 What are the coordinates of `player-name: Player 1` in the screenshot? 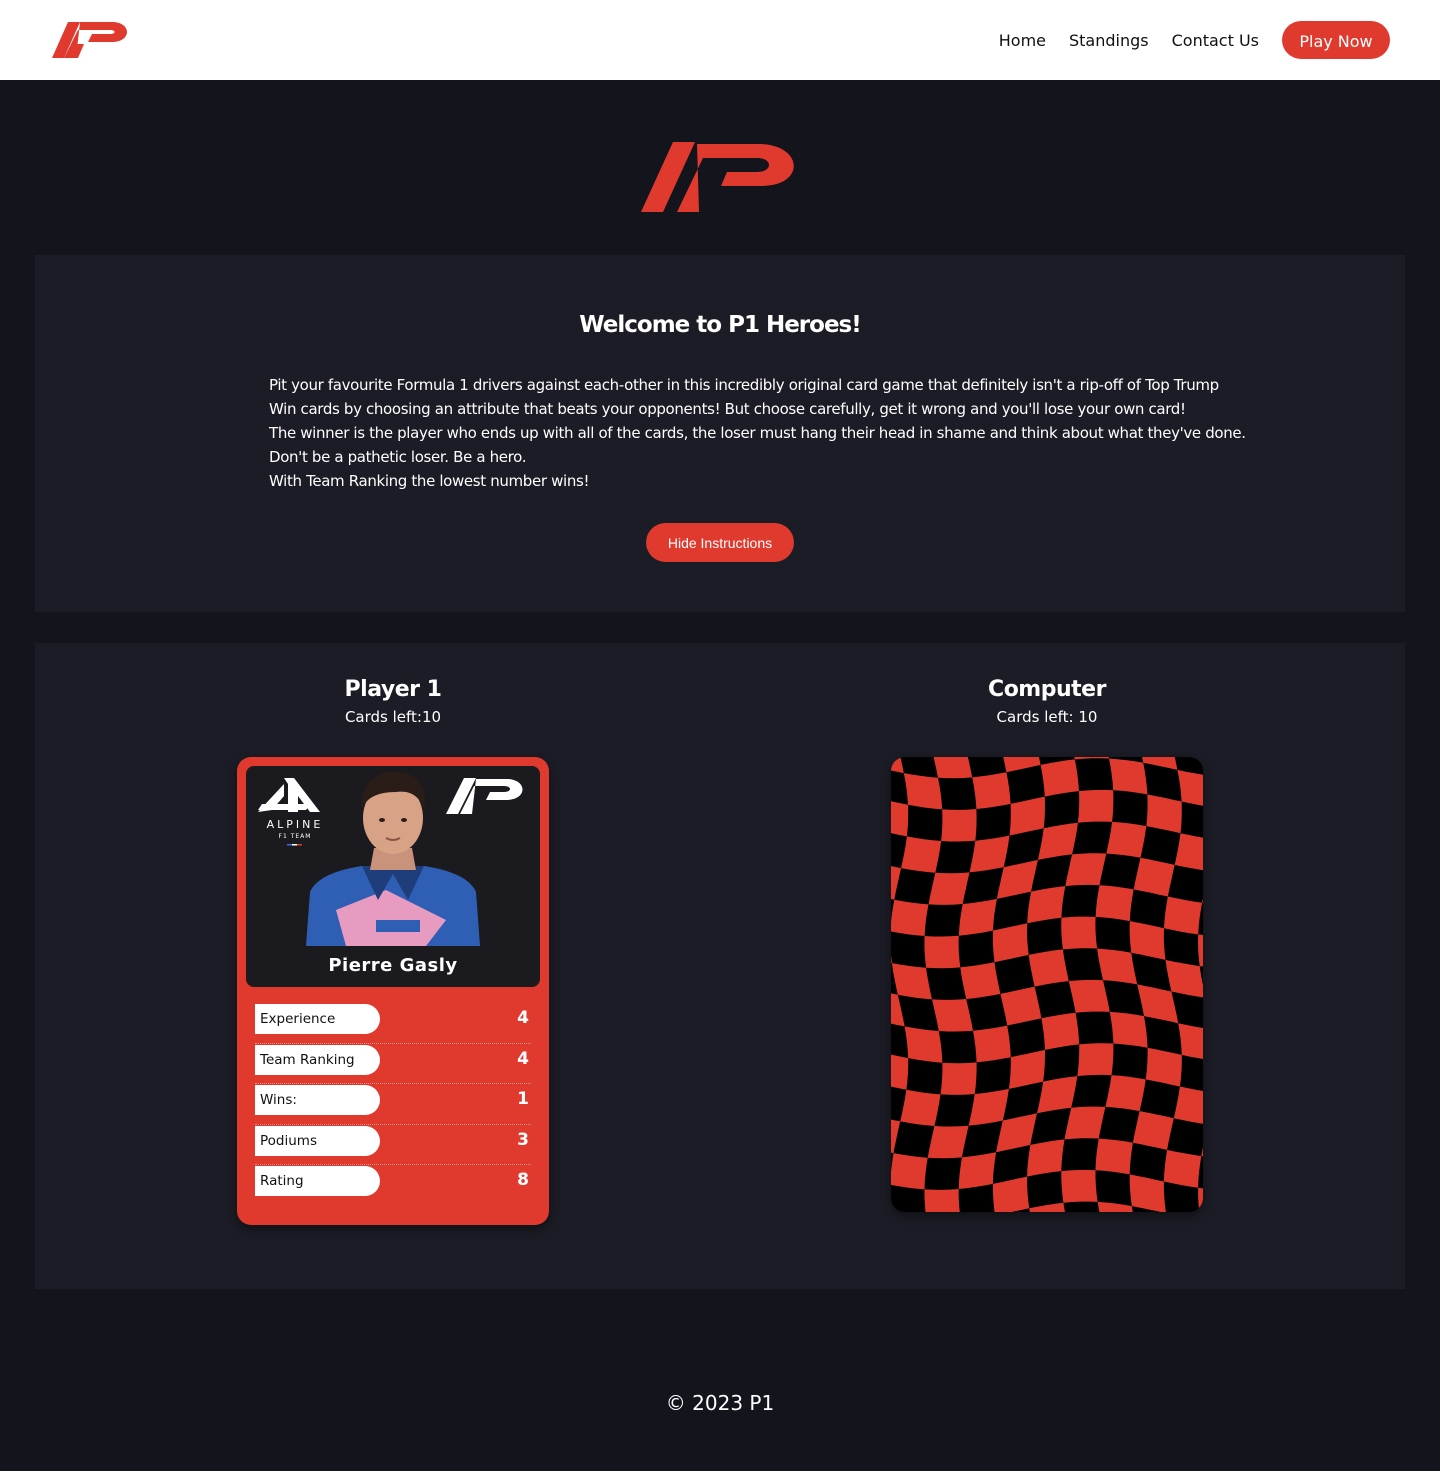 It's located at (393, 689).